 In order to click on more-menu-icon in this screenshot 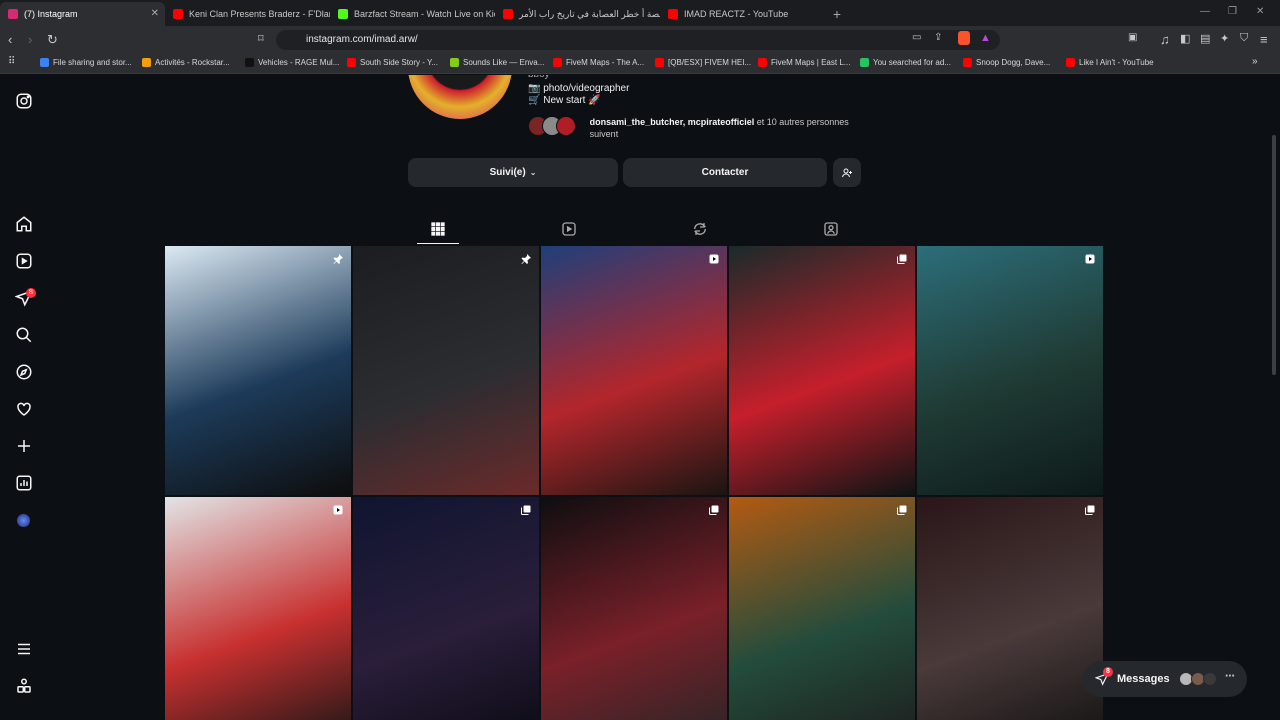, I will do `click(24, 649)`.